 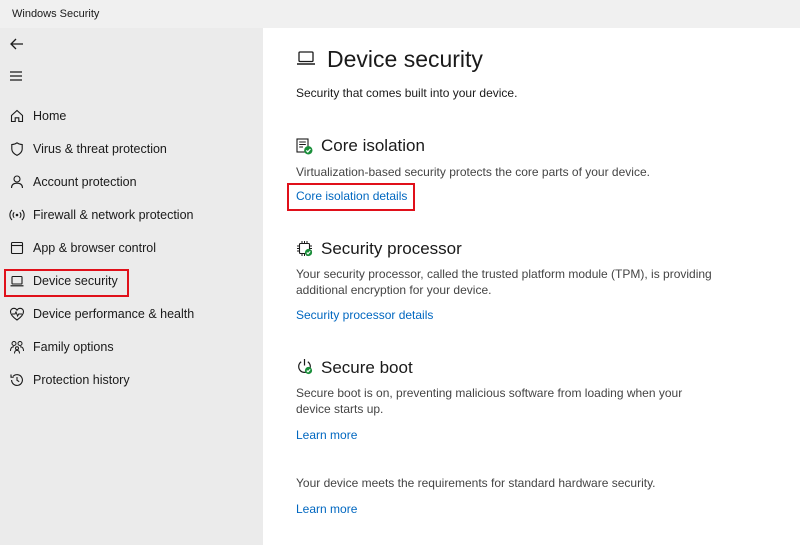 I want to click on sidebar-item-virus-threat: Virus & threat protection, so click(x=130, y=149).